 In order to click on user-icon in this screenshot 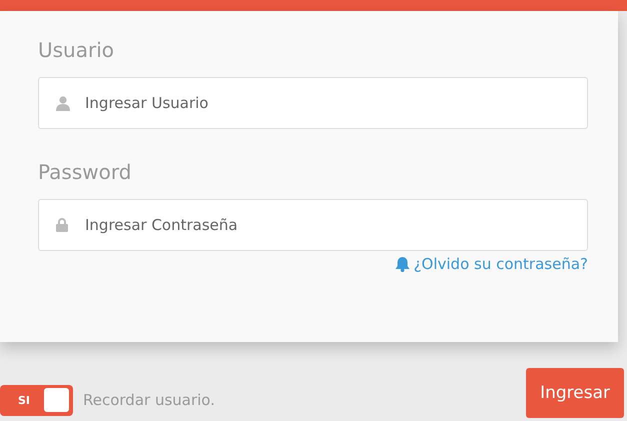, I will do `click(63, 103)`.